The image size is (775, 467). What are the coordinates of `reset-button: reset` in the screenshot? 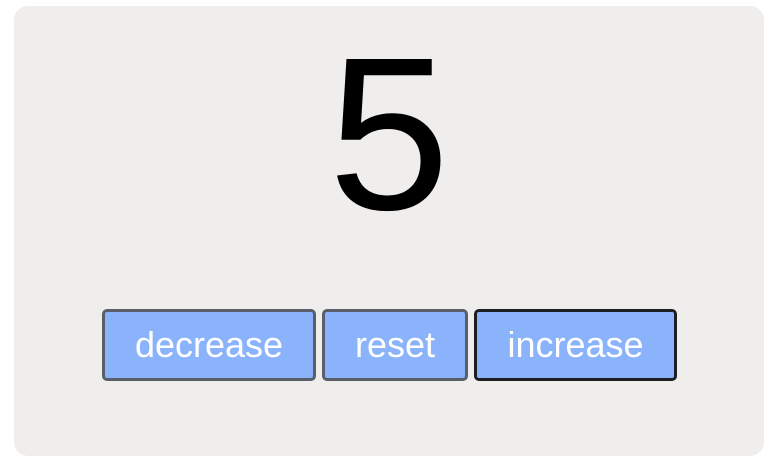 It's located at (395, 345).